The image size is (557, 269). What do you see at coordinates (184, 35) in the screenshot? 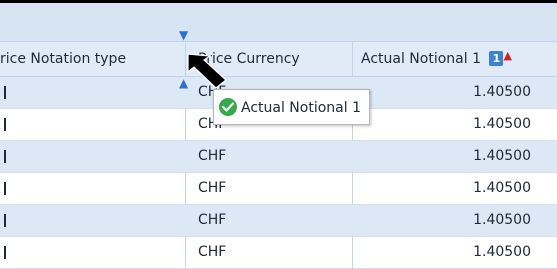
I see `drop-position-down-arrow-icon: ▼` at bounding box center [184, 35].